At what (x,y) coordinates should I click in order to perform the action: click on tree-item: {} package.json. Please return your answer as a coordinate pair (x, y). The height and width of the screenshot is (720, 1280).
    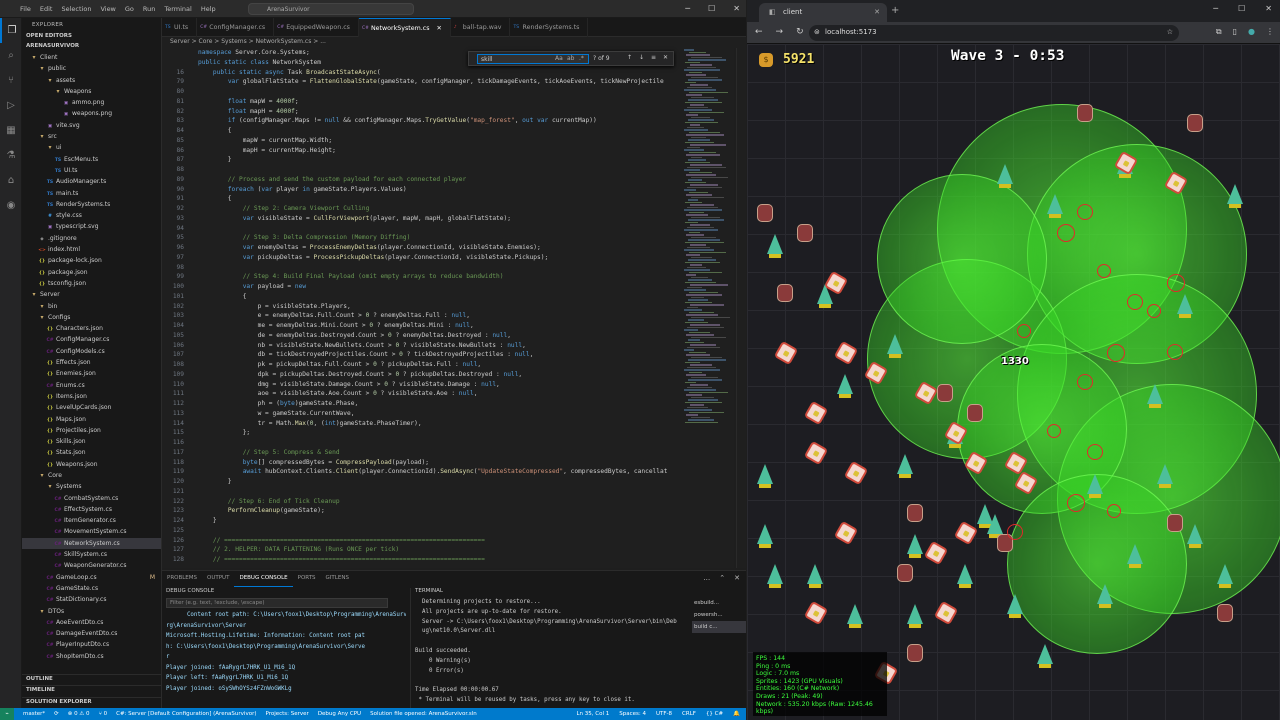
    Looking at the image, I should click on (91, 272).